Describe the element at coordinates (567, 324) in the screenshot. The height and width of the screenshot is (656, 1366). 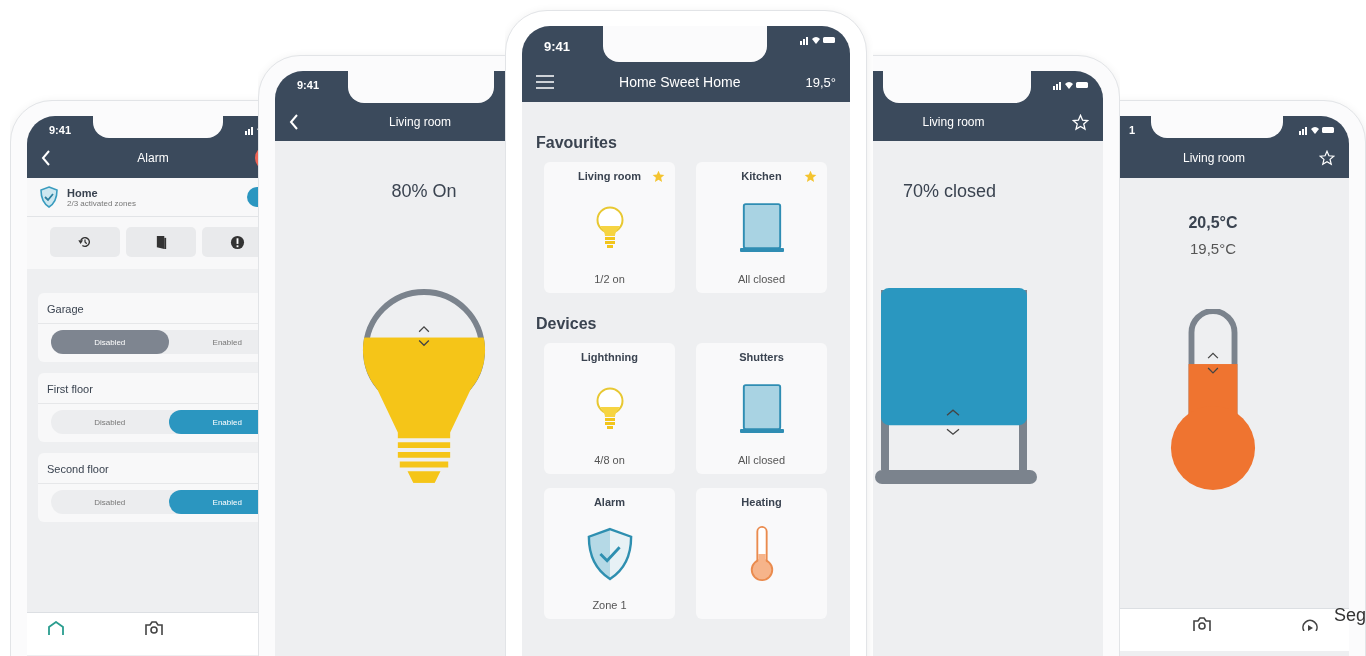
I see `section-heading: Devices` at that location.